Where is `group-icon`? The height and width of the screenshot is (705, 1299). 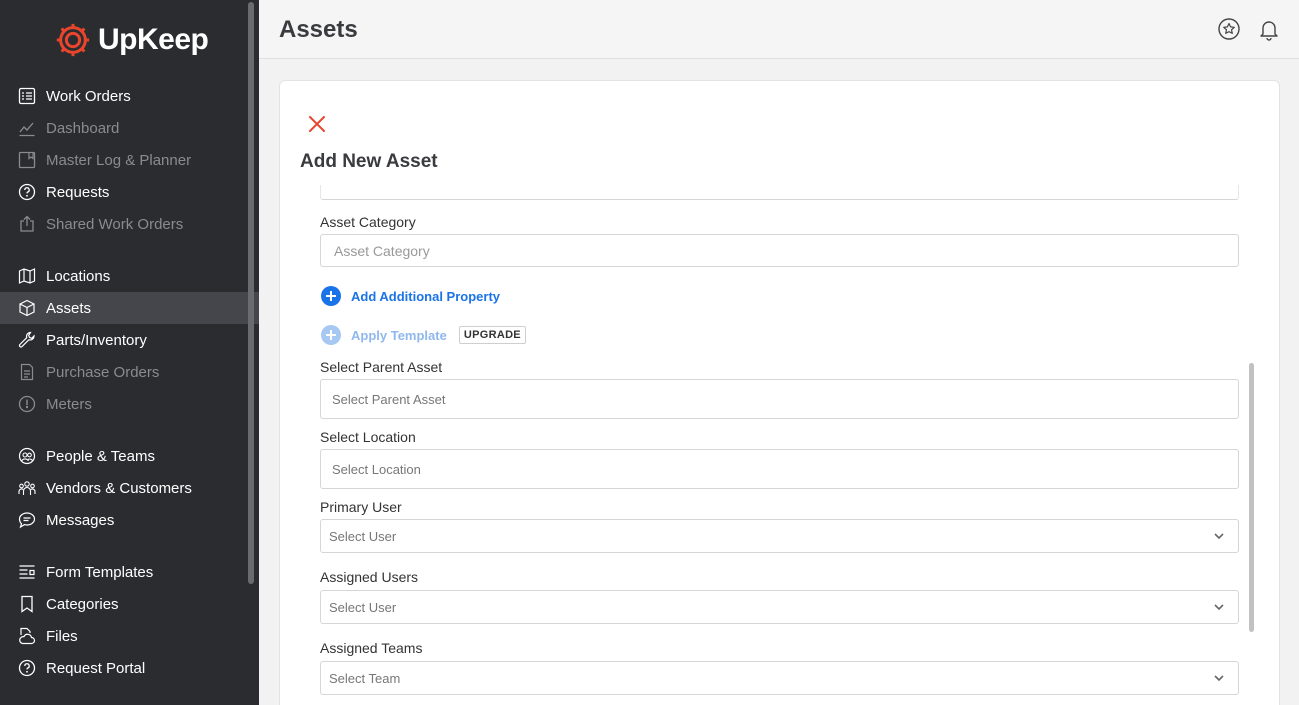 group-icon is located at coordinates (27, 488).